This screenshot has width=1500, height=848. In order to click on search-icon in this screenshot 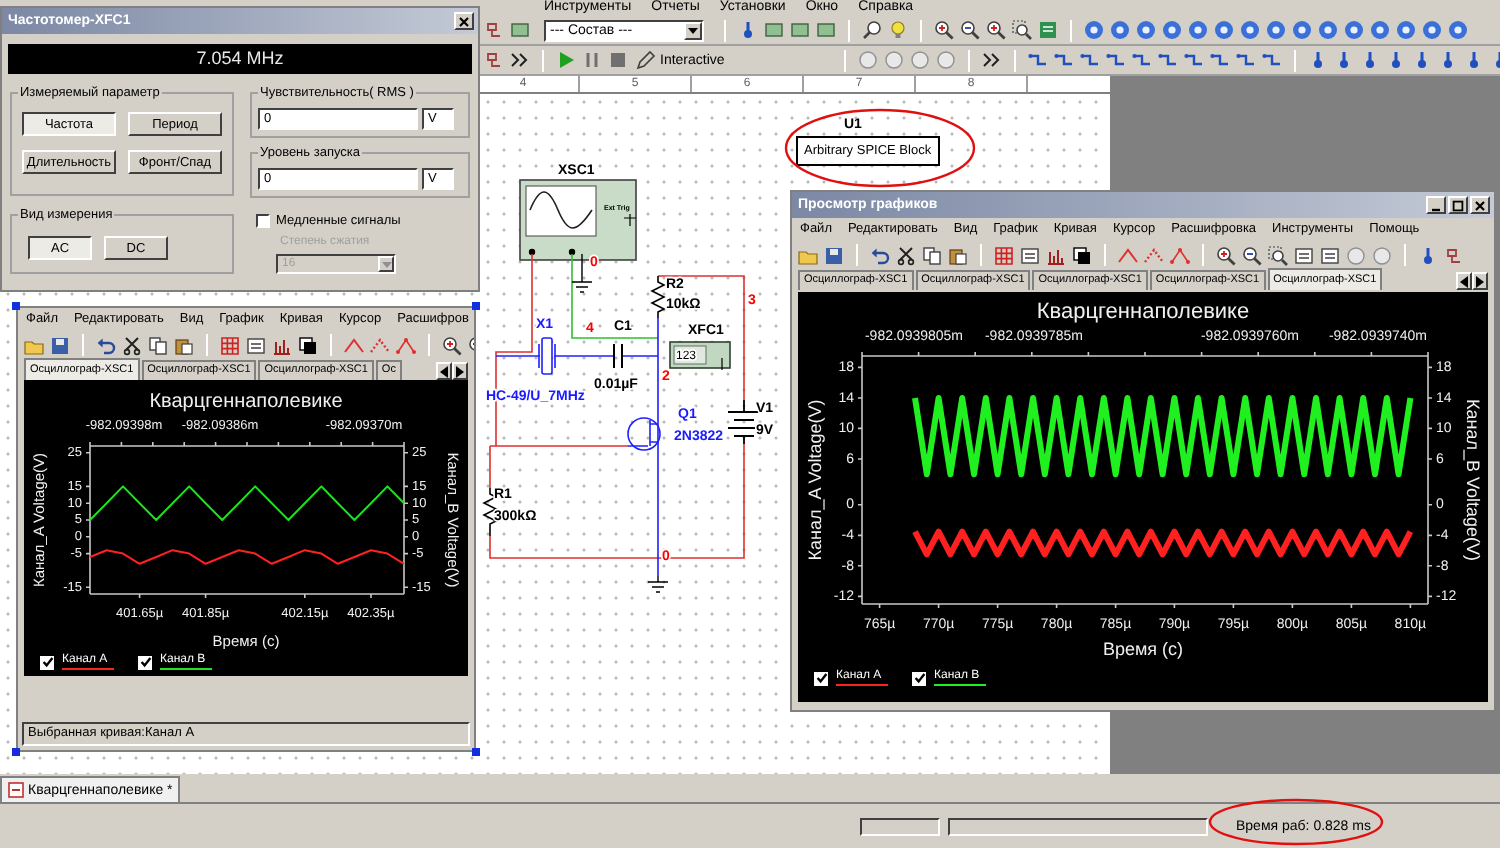, I will do `click(872, 30)`.